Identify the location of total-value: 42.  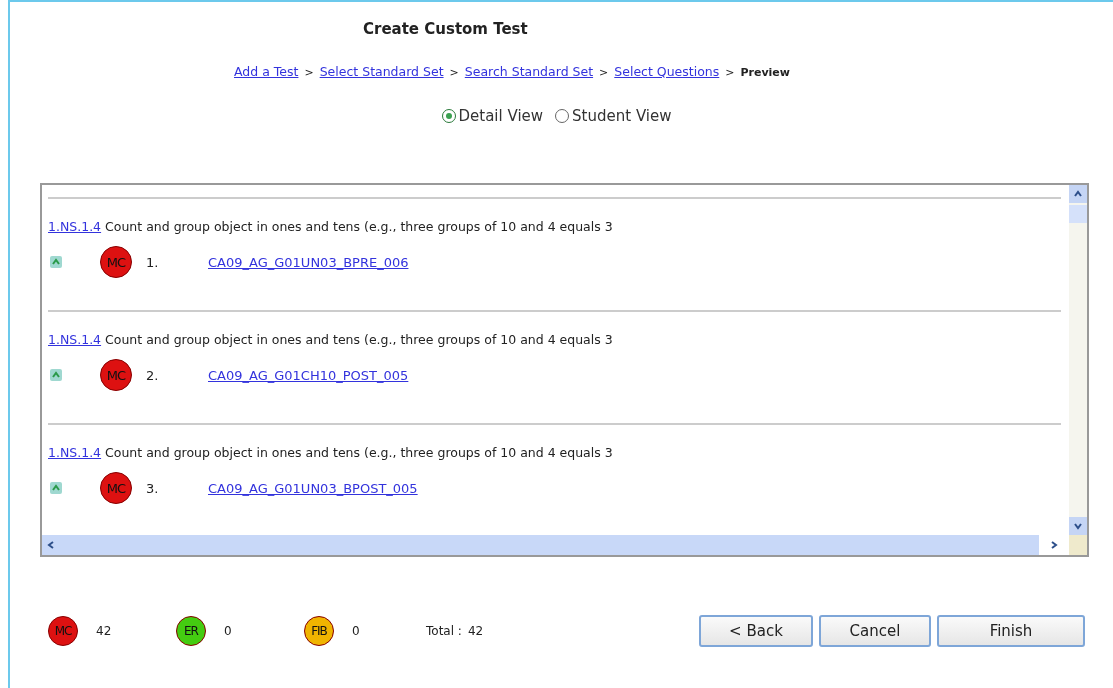
(475, 631).